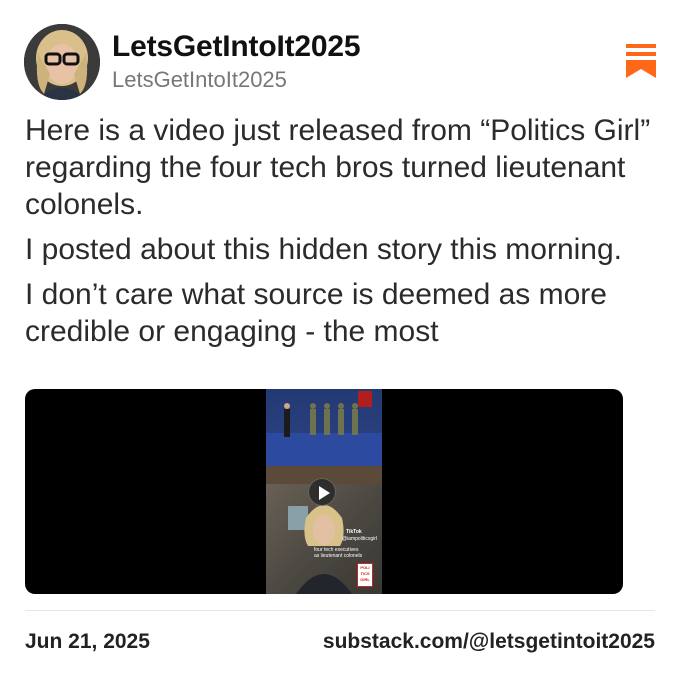 Image resolution: width=680 pixels, height=680 pixels. Describe the element at coordinates (641, 61) in the screenshot. I see `substack-logo-icon` at that location.